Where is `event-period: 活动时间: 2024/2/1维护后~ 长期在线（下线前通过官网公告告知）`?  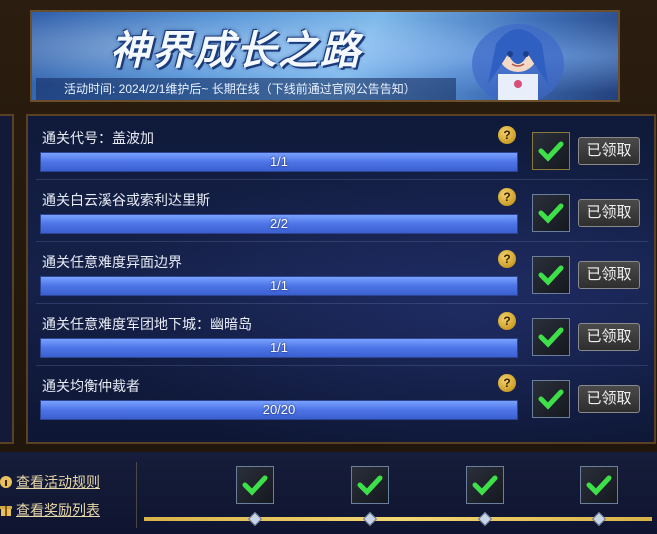
event-period: 活动时间: 2024/2/1维护后~ 长期在线（下线前通过官网公告告知） is located at coordinates (246, 89).